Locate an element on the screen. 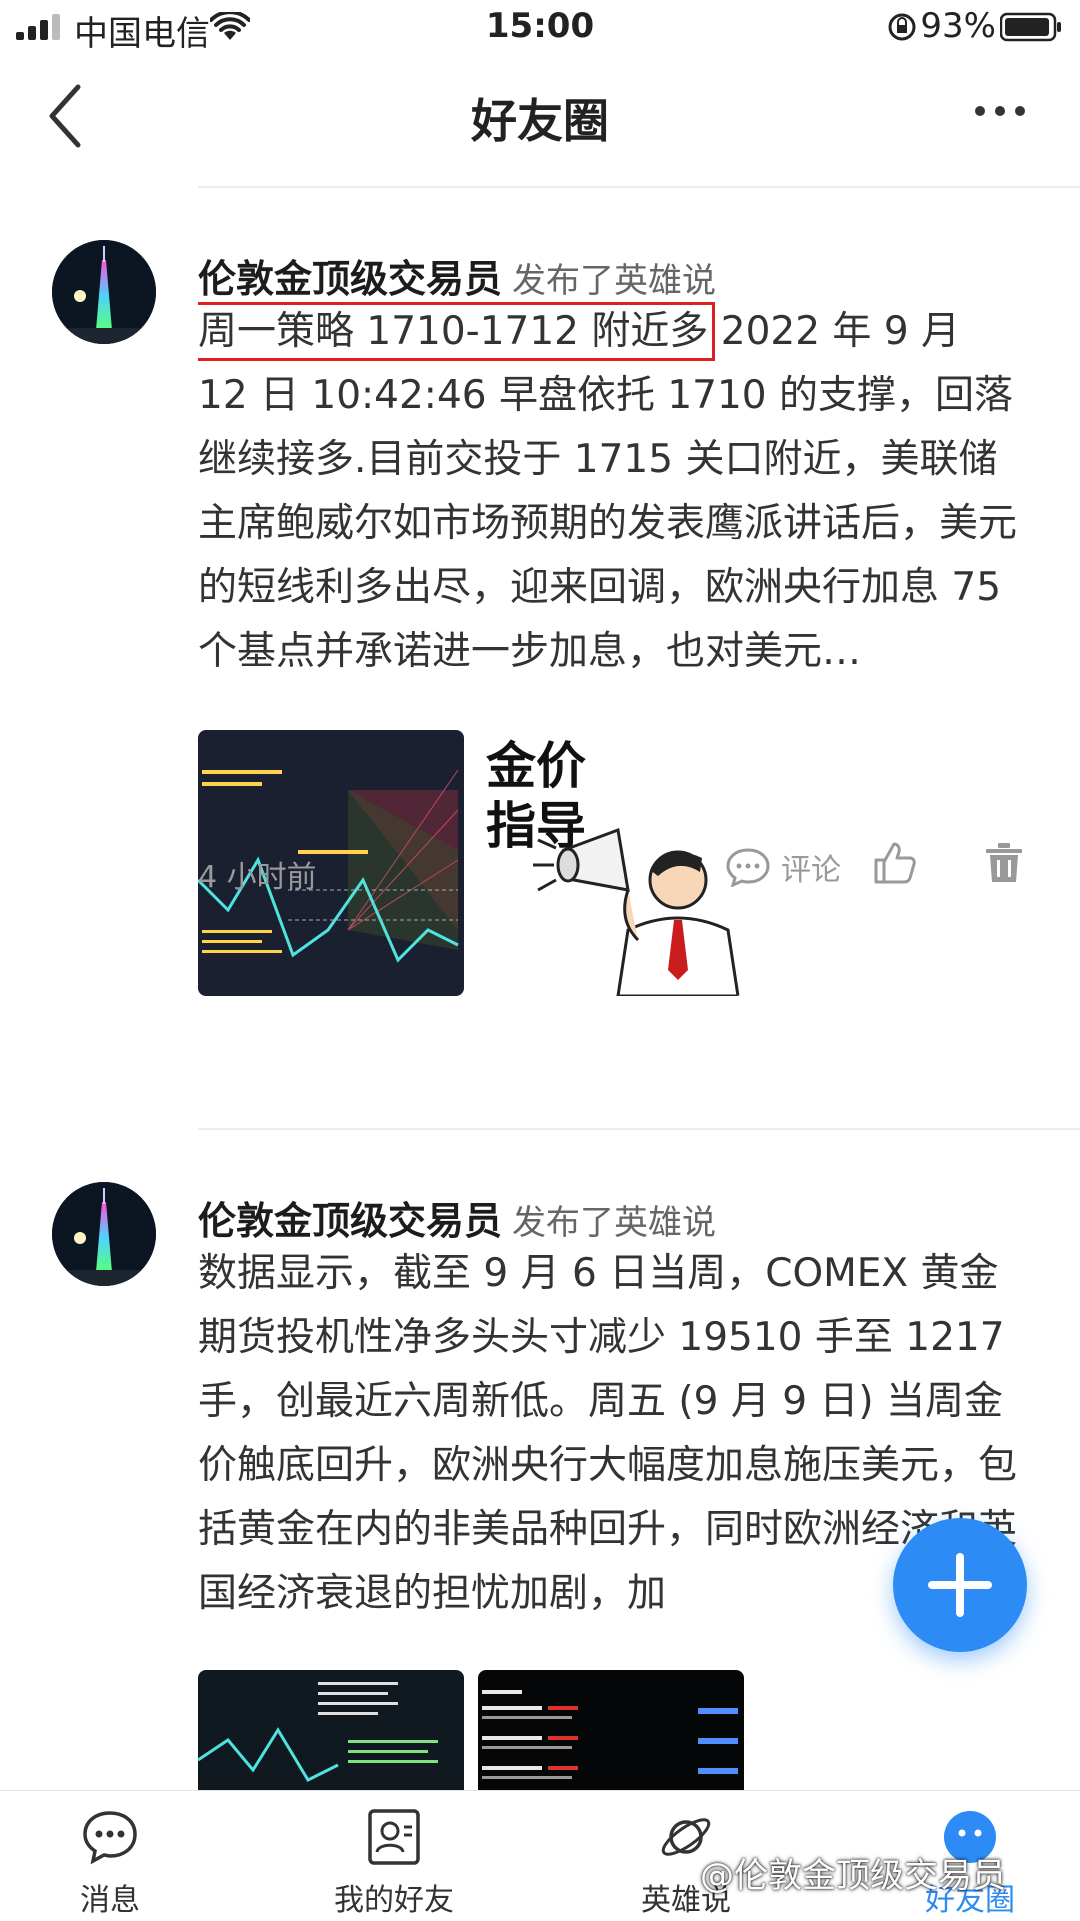 The width and height of the screenshot is (1080, 1921). like-thumb-icon is located at coordinates (895, 863).